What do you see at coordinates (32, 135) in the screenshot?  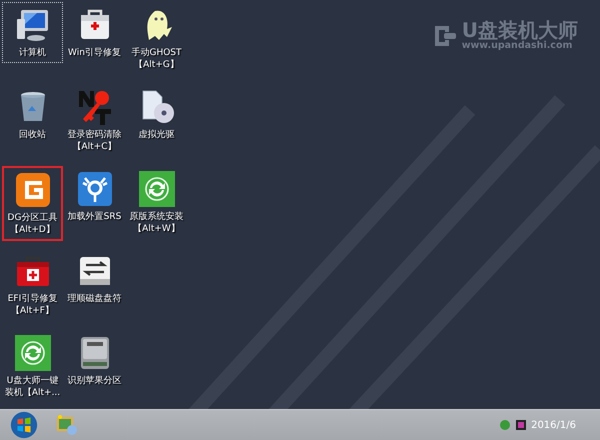 I see `shortcut-label: 回收站` at bounding box center [32, 135].